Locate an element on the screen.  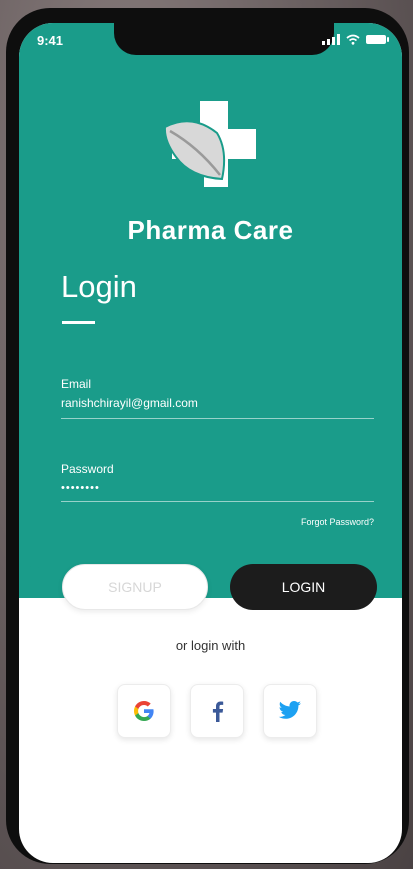
title-underline is located at coordinates (78, 322).